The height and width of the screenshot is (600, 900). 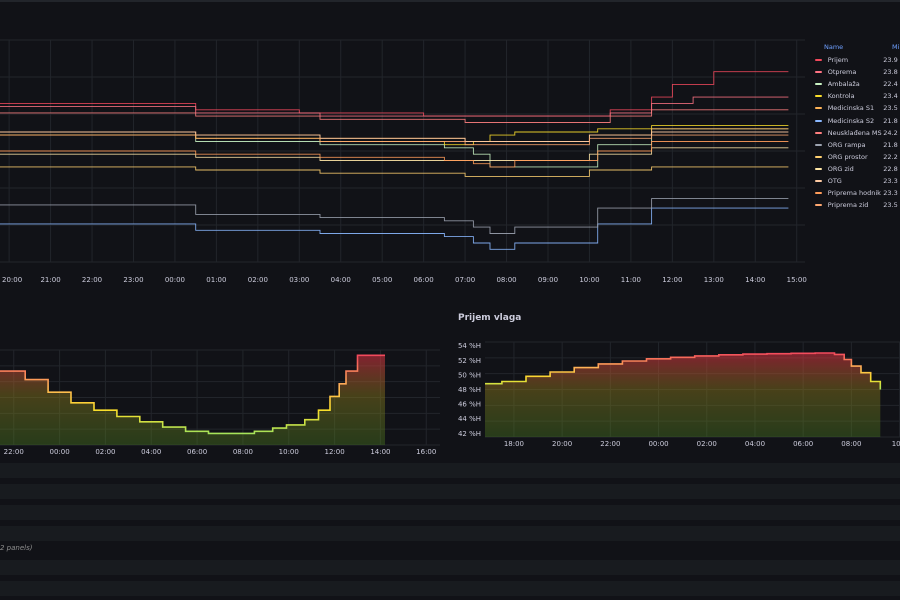 What do you see at coordinates (838, 60) in the screenshot?
I see `legend-item-name: Prijem` at bounding box center [838, 60].